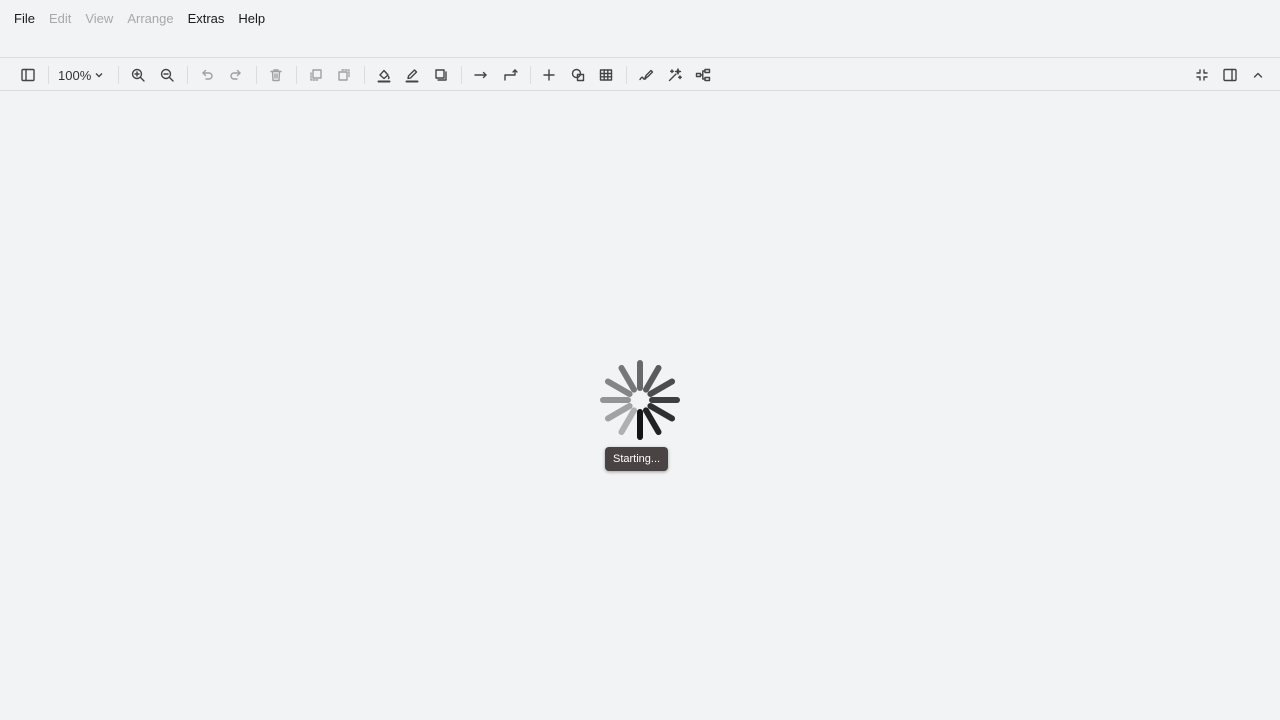  I want to click on waypoints-icon, so click(510, 75).